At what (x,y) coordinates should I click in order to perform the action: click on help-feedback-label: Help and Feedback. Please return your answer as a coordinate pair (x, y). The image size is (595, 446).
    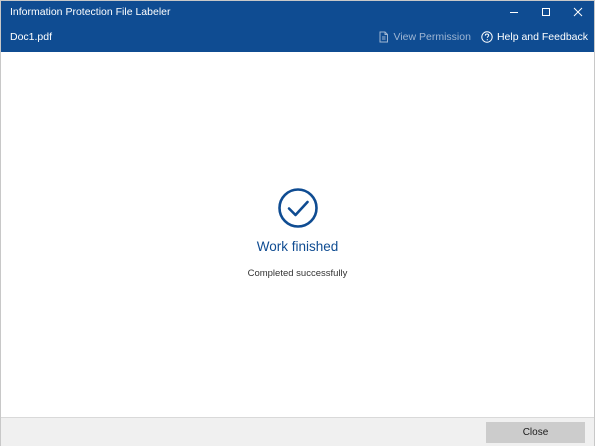
    Looking at the image, I should click on (542, 37).